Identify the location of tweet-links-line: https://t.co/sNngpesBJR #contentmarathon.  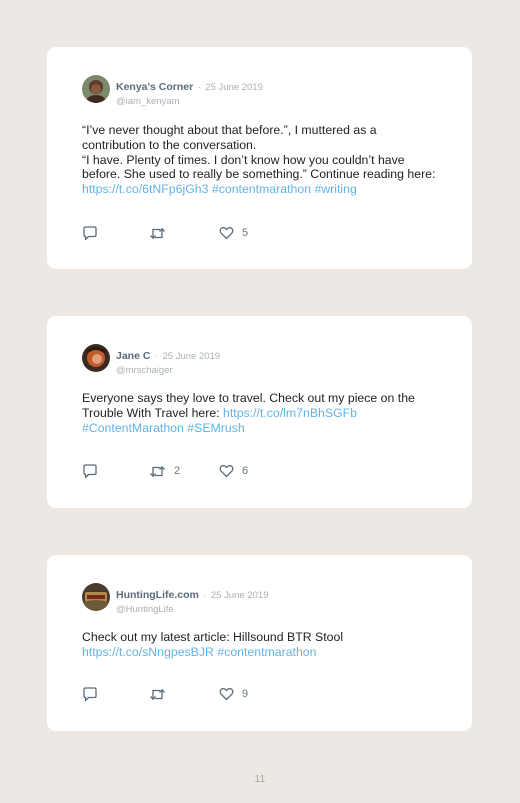
(262, 652).